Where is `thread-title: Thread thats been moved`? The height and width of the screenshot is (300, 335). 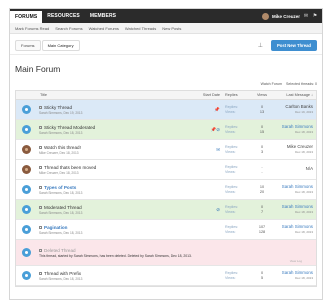
thread-title: Thread thats been moved is located at coordinates (70, 167).